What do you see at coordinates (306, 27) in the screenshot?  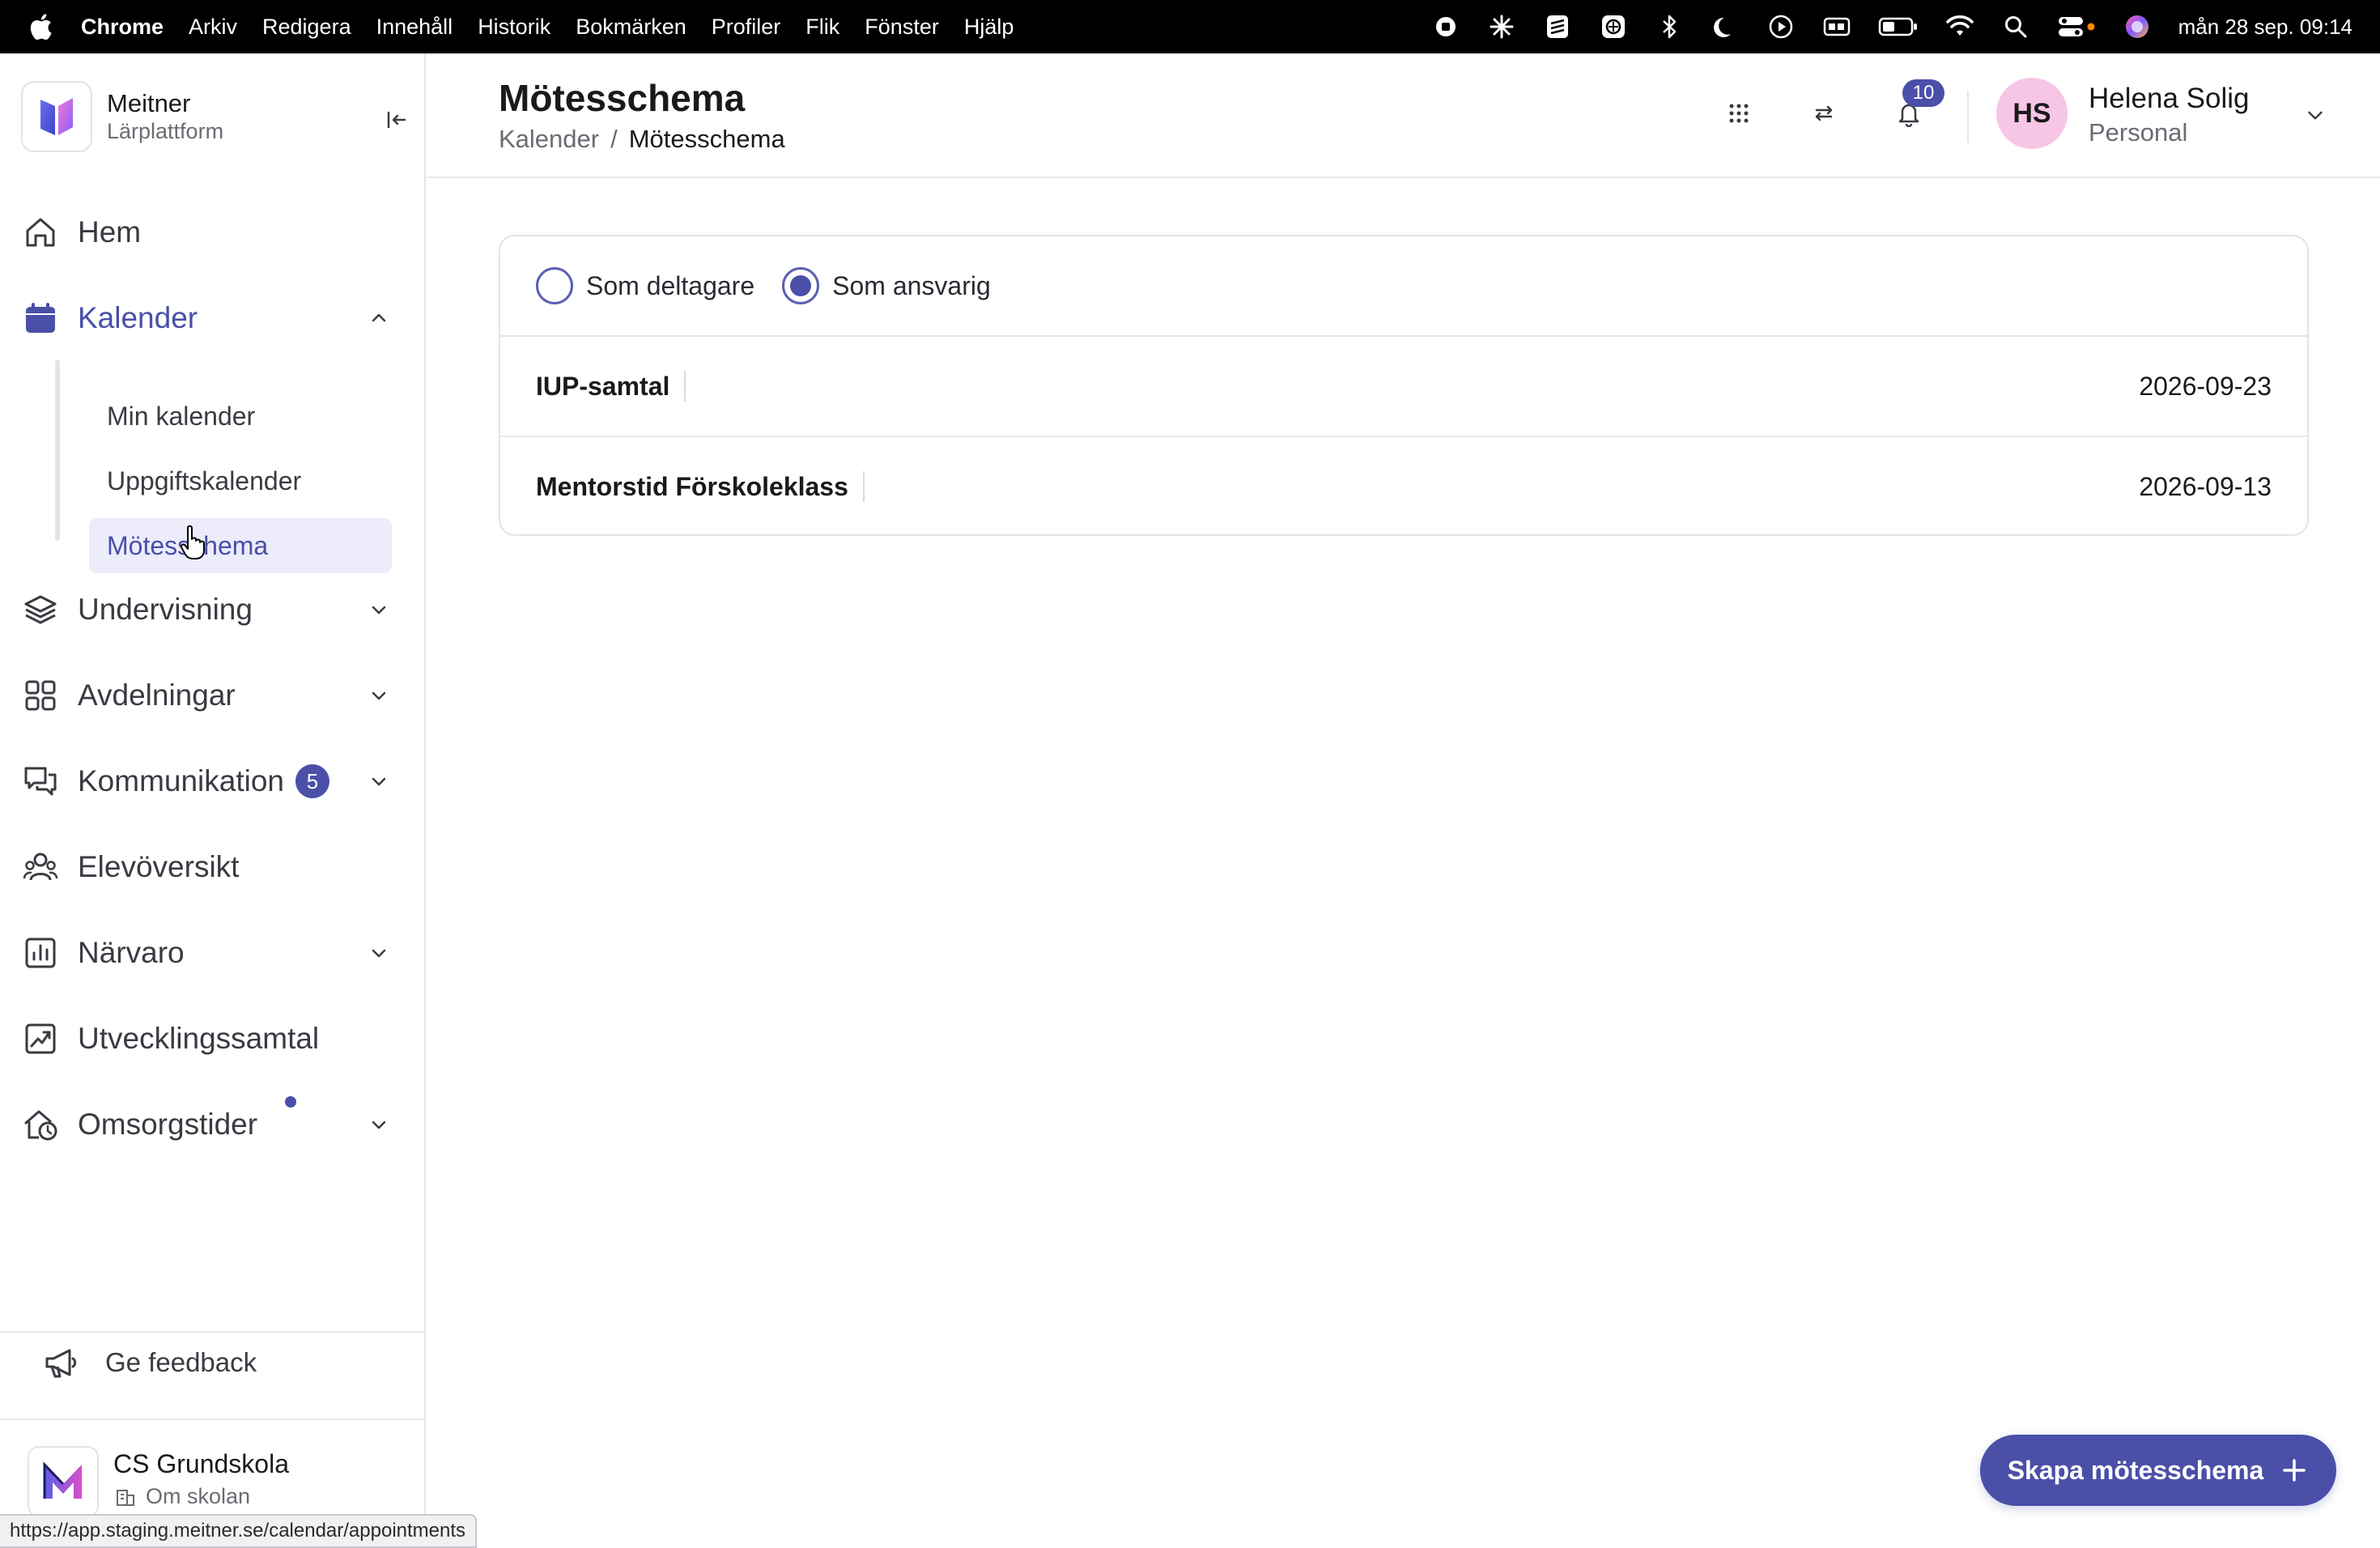 I see `menu-redigera: Redigera` at bounding box center [306, 27].